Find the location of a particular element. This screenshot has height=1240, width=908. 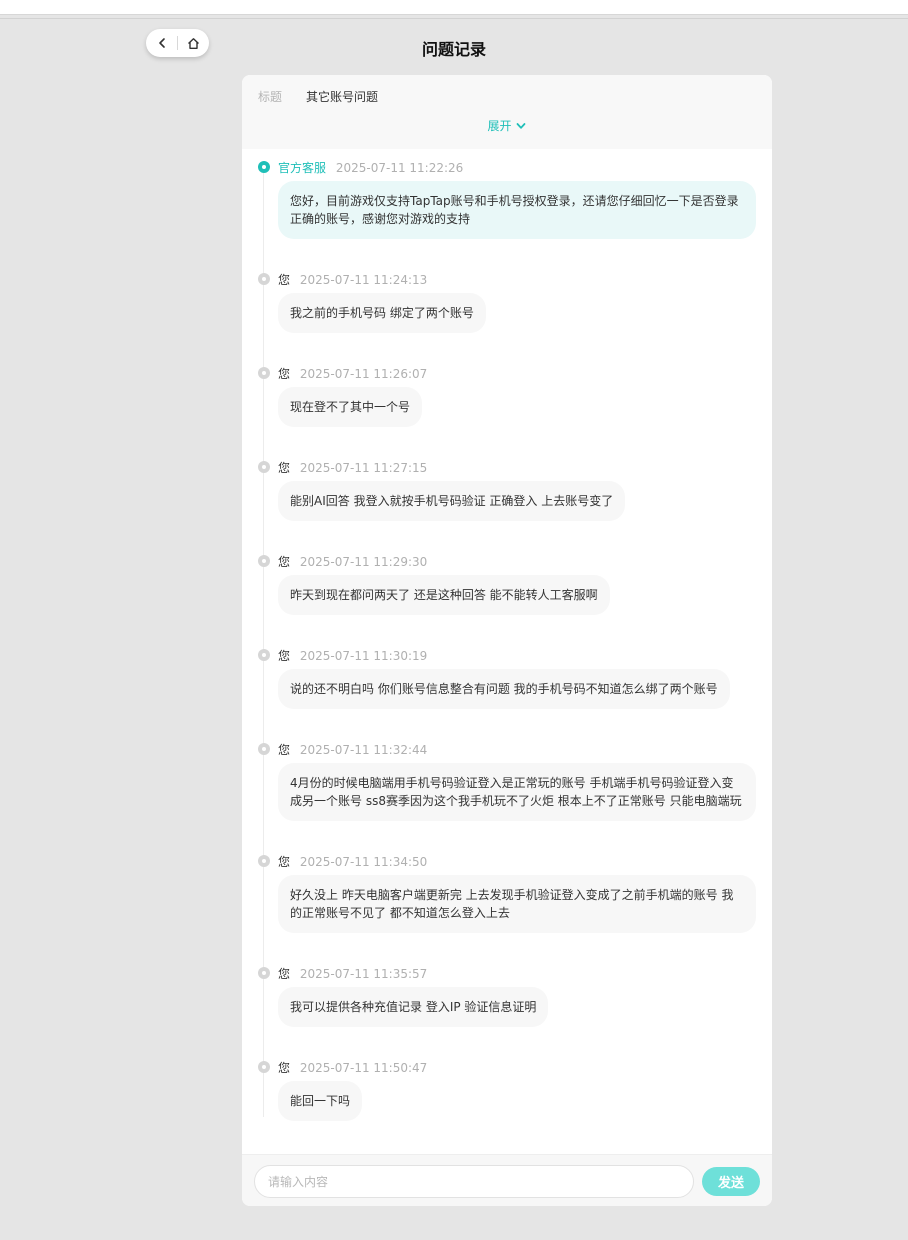

composer-bar: 发送 is located at coordinates (507, 1180).